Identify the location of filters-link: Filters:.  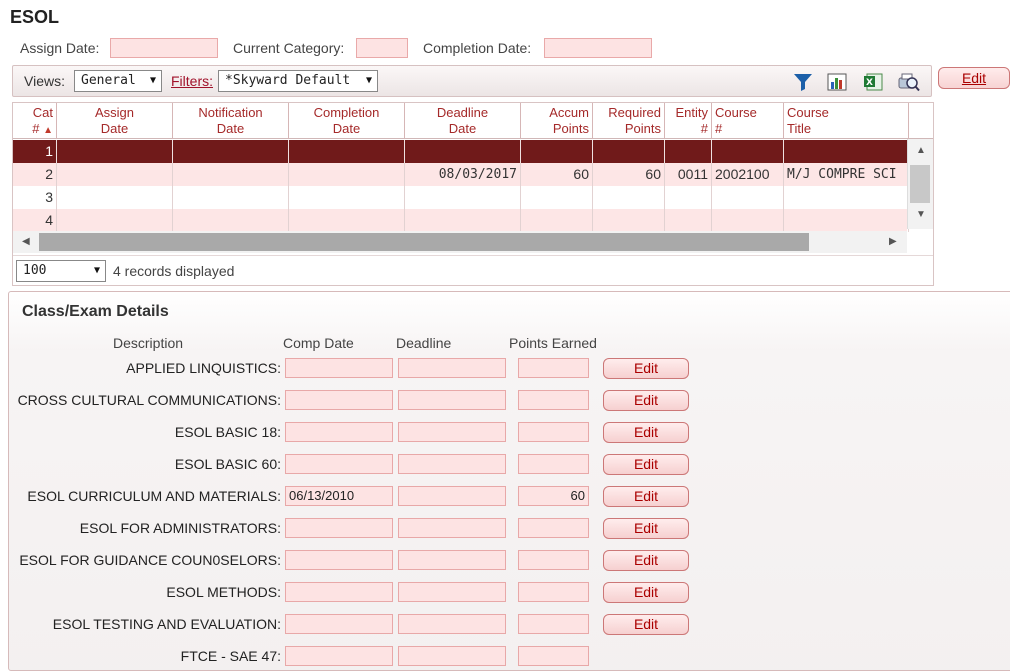
(192, 81).